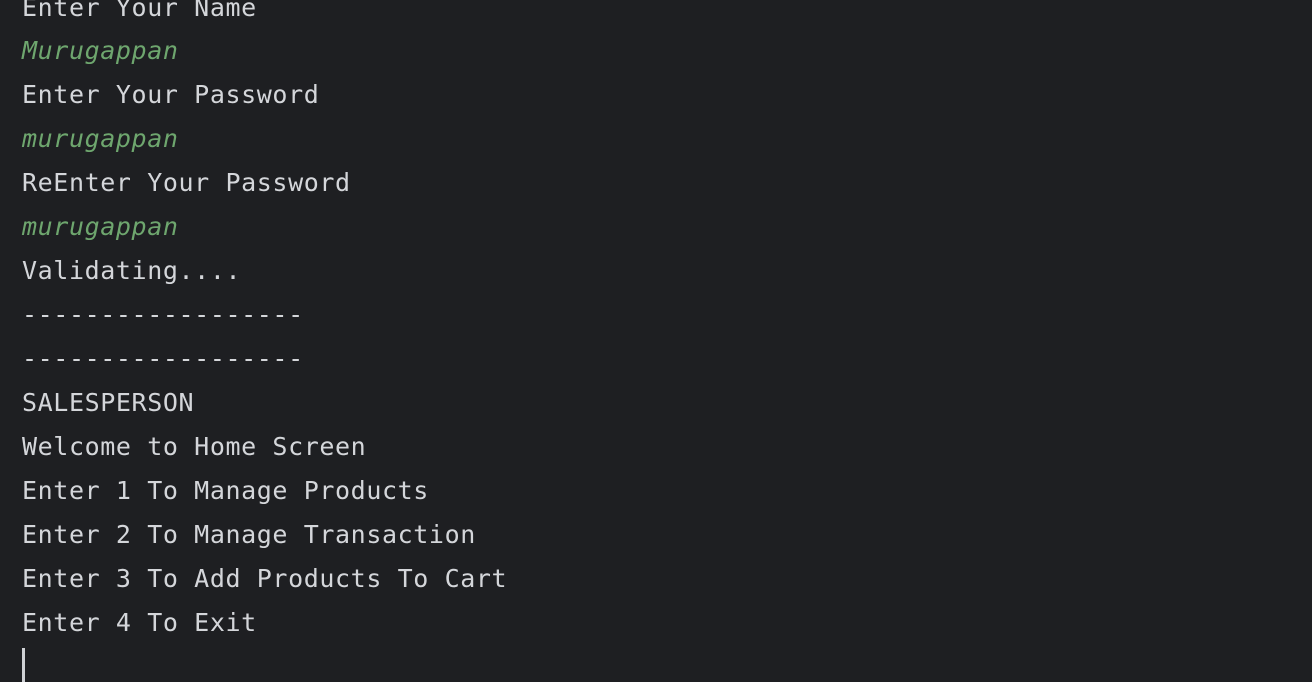  What do you see at coordinates (108, 402) in the screenshot?
I see `role-label: SALESPERSON` at bounding box center [108, 402].